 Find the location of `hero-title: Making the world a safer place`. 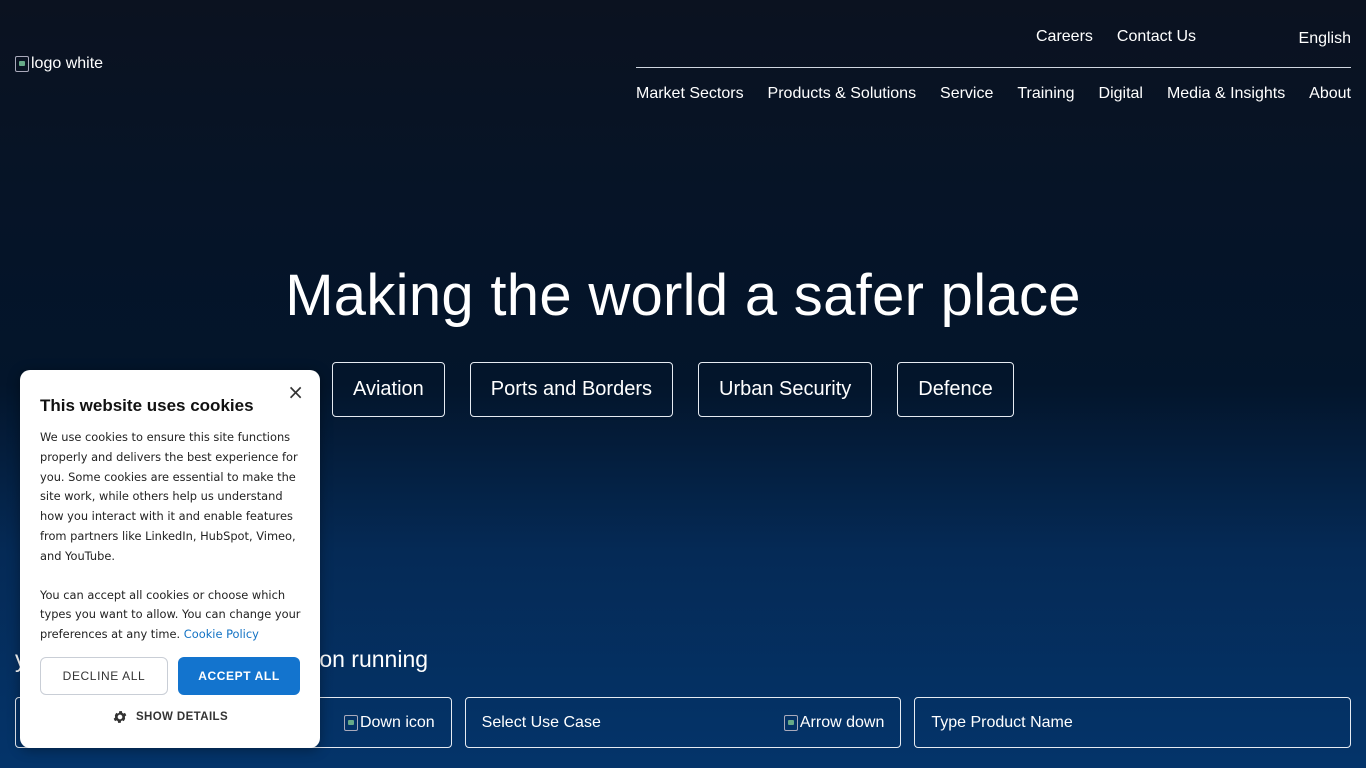

hero-title: Making the world a safer place is located at coordinates (683, 295).